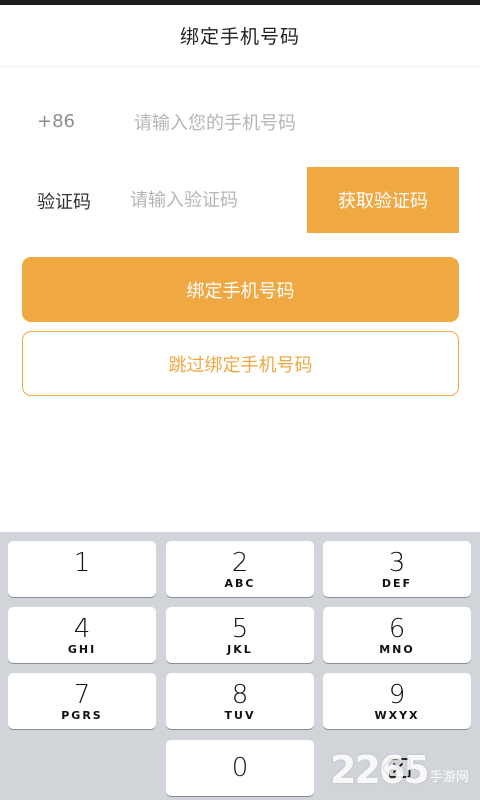  Describe the element at coordinates (397, 715) in the screenshot. I see `key-letters: WXYX` at that location.